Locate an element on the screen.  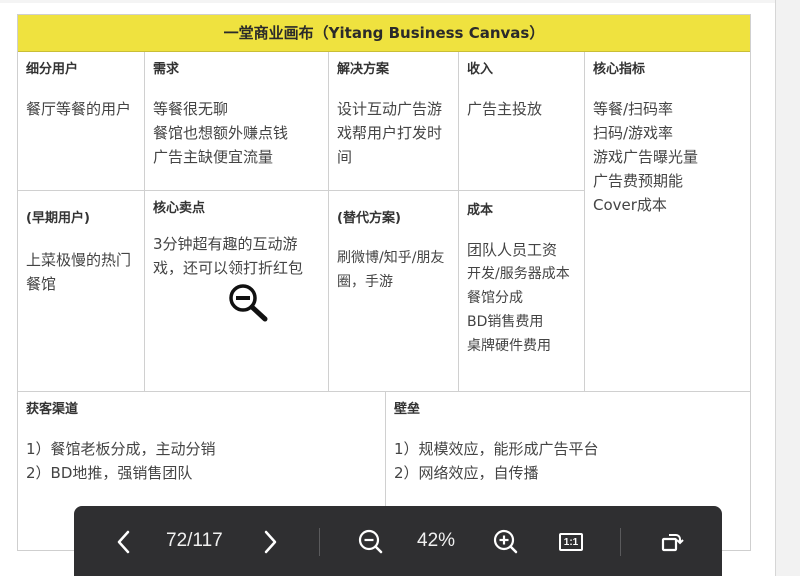
needs-content: 等餐很无聊 餐馆也想额外赚点钱 广告主缺便宜流量 is located at coordinates (221, 133).